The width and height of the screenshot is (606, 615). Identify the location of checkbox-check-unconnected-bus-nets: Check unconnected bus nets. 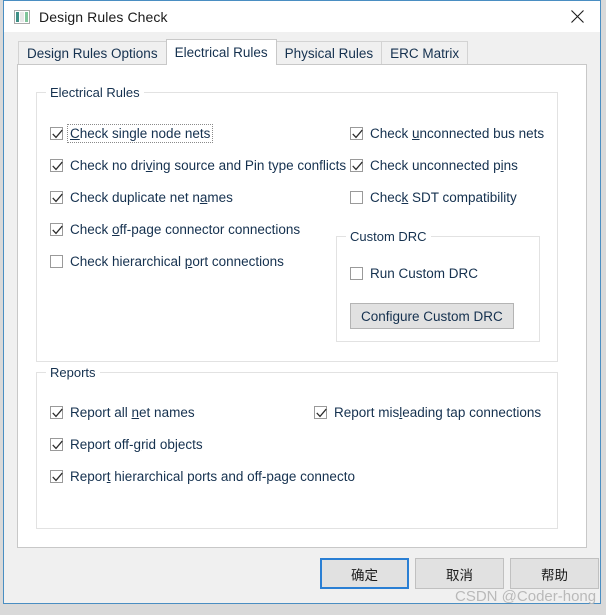
(448, 133).